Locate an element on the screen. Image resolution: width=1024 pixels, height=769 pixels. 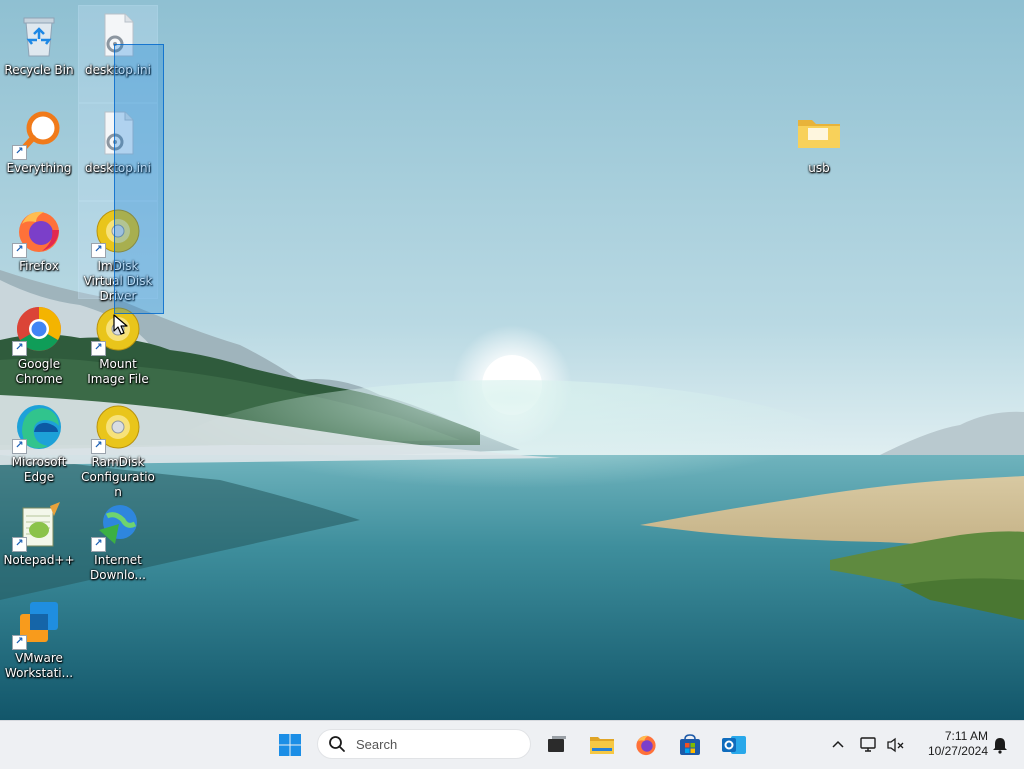
desktop-icon-firefox: ↗ Firefox is located at coordinates (39, 250).